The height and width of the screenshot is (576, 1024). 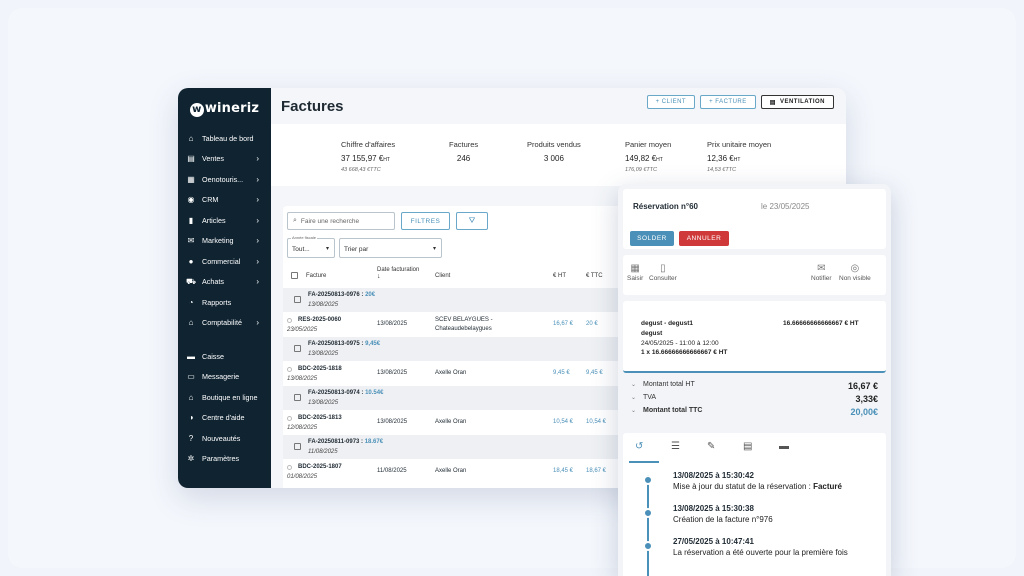 What do you see at coordinates (652, 238) in the screenshot?
I see `solder-button: SOLDER` at bounding box center [652, 238].